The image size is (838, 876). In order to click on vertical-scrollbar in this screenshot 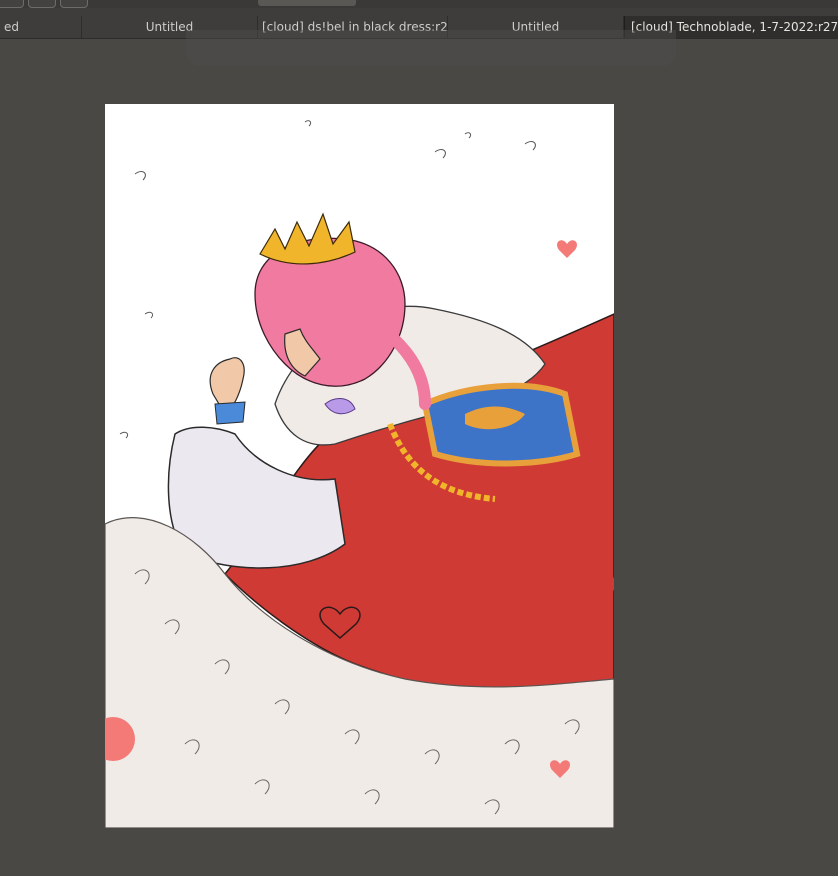, I will do `click(835, 457)`.